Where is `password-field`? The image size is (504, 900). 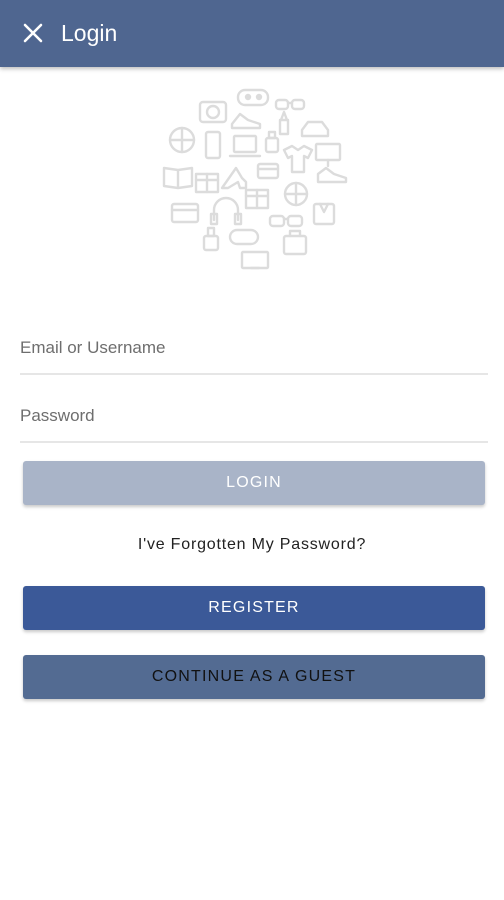 password-field is located at coordinates (254, 416).